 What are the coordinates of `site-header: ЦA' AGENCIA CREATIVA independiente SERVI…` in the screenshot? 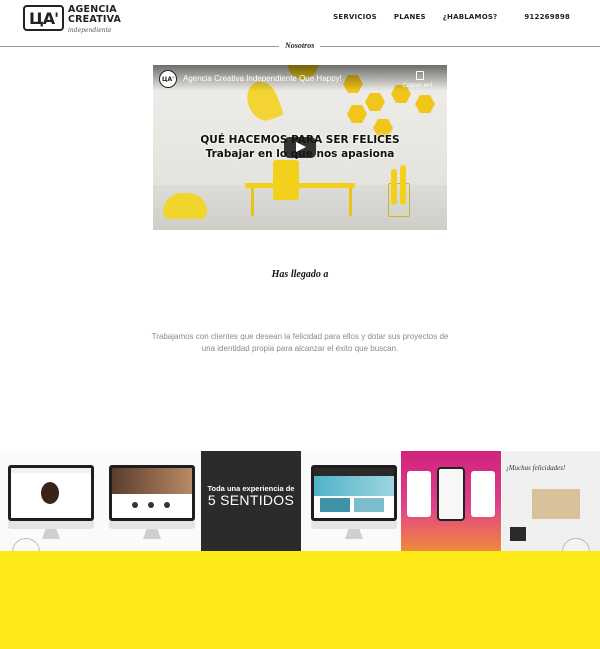 It's located at (300, 19).